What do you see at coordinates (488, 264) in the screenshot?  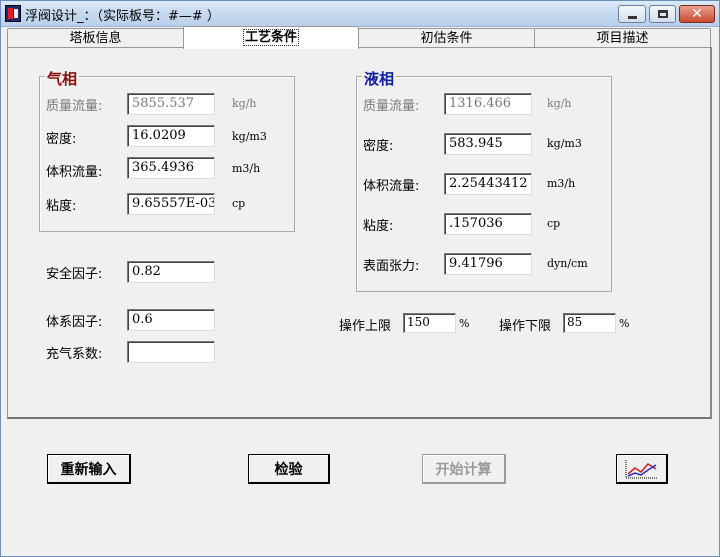 I see `liquid-surface-tension-field: 9.41796` at bounding box center [488, 264].